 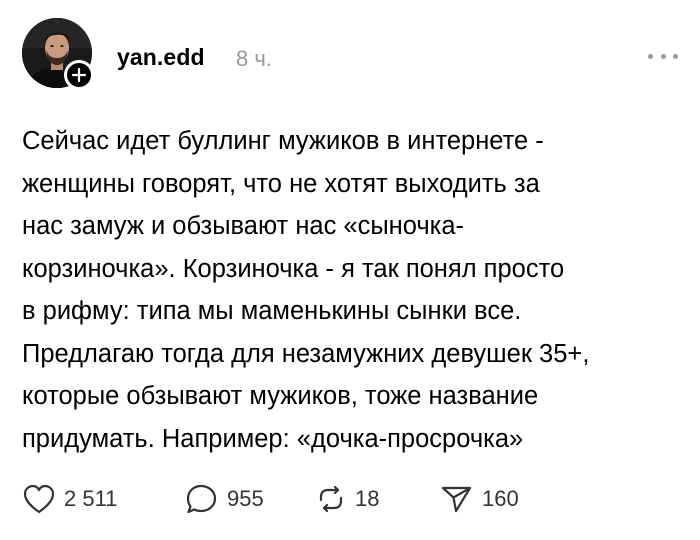 I want to click on plus-icon, so click(x=79, y=75).